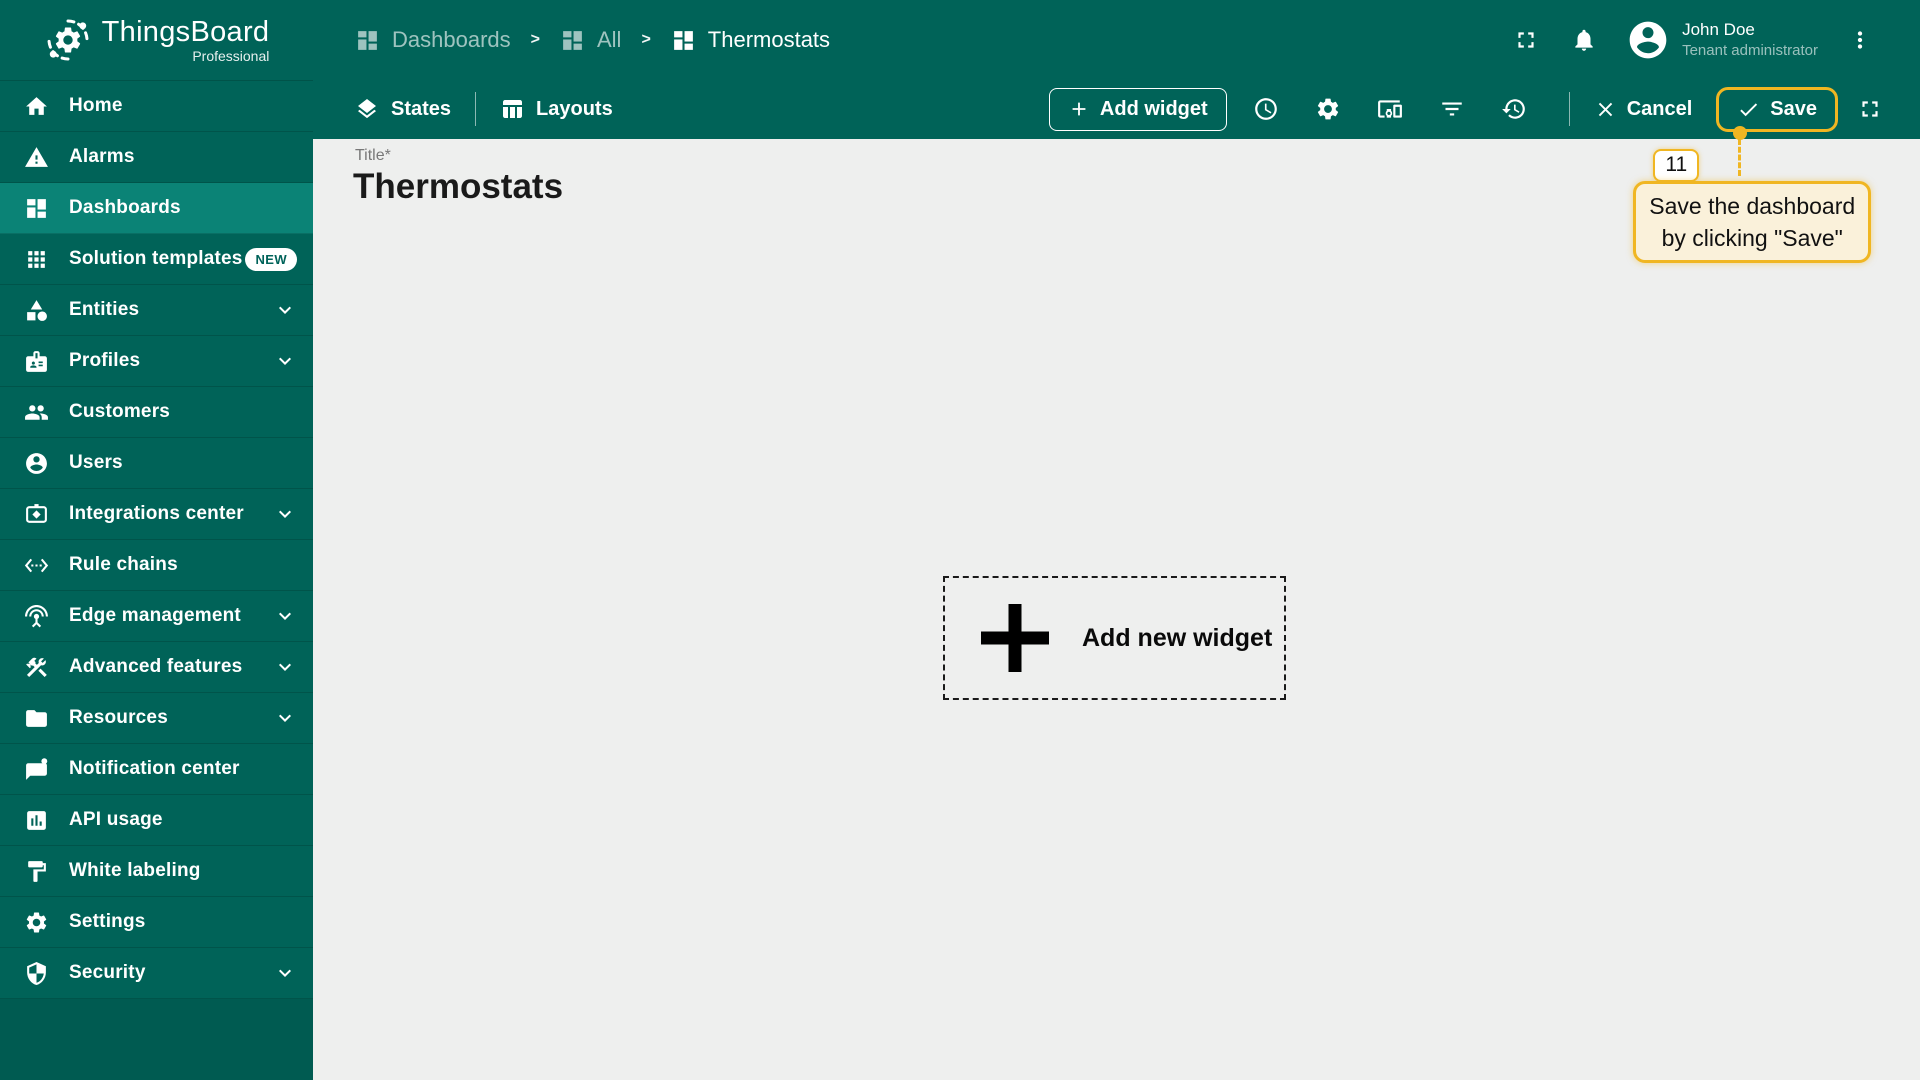 This screenshot has width=1920, height=1080. What do you see at coordinates (750, 40) in the screenshot?
I see `breadcrumb-item-thermostats: Thermostats` at bounding box center [750, 40].